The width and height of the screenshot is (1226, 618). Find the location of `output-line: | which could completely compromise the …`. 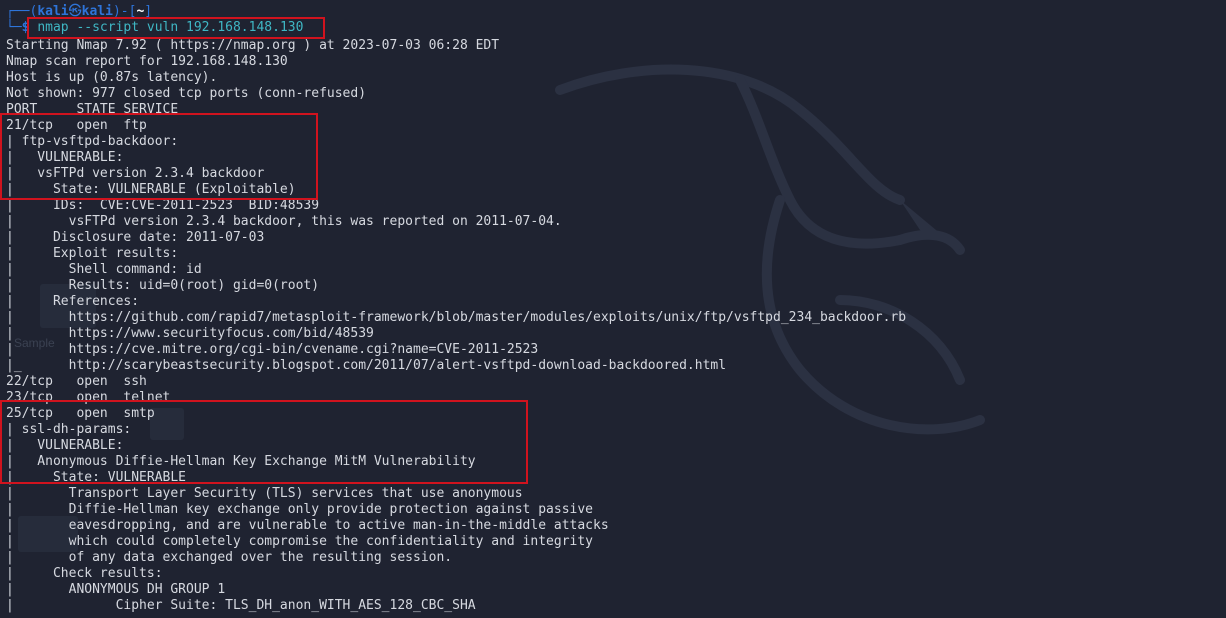

output-line: | which could completely compromise the … is located at coordinates (299, 541).